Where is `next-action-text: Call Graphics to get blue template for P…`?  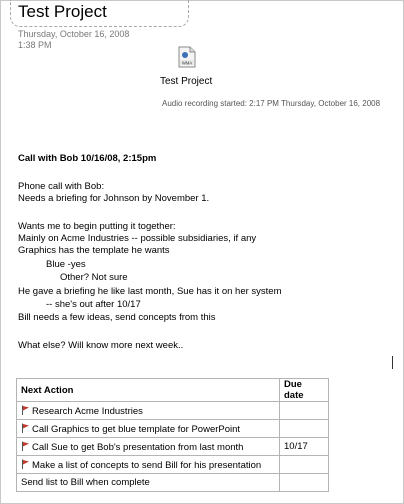
next-action-text: Call Graphics to get blue template for P… is located at coordinates (136, 429).